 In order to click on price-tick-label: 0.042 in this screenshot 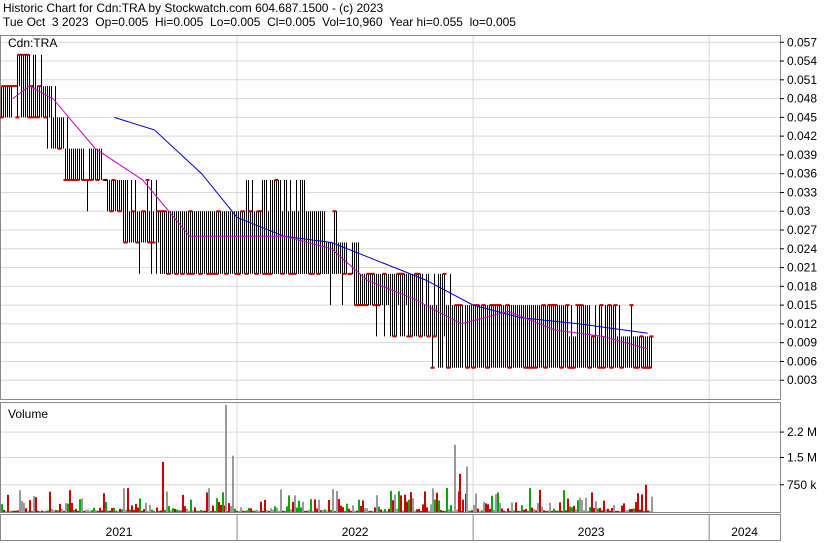, I will do `click(802, 136)`.